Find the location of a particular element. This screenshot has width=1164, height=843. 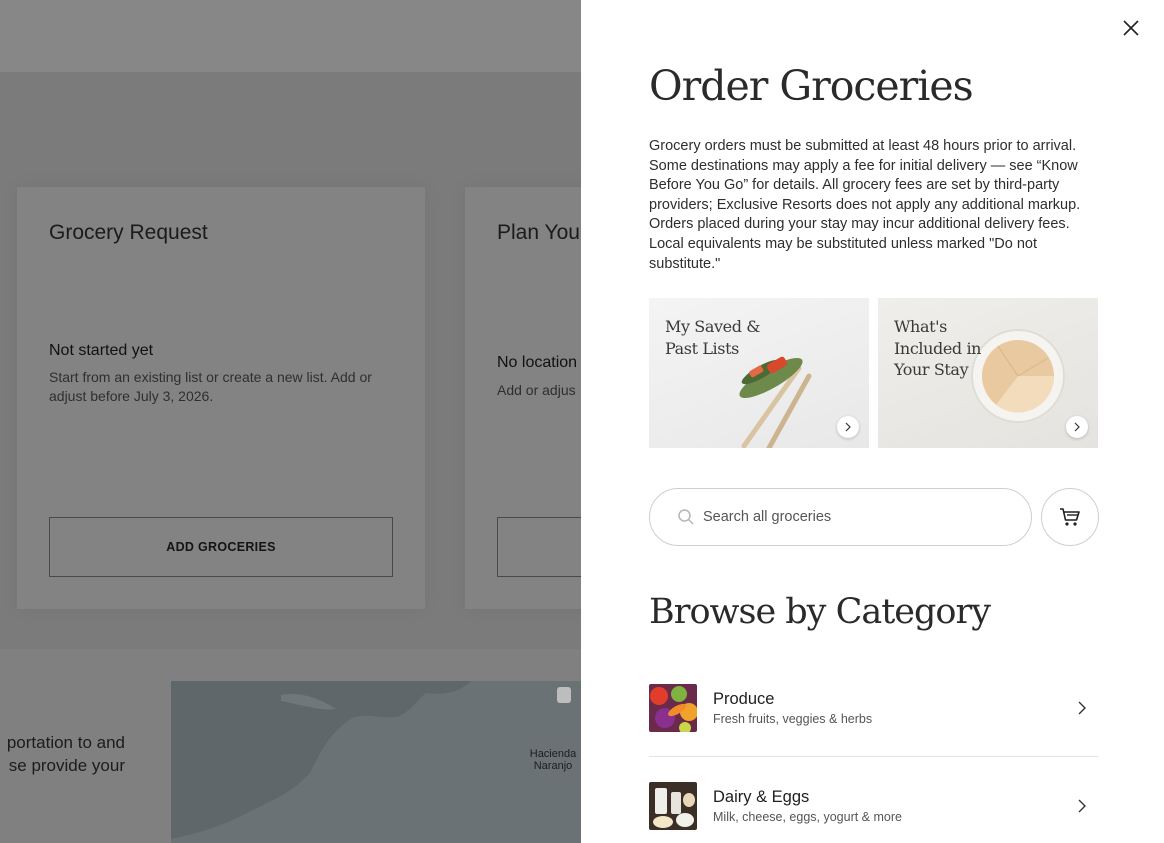

category-description: Fresh fruits, veggies & herbs is located at coordinates (793, 719).